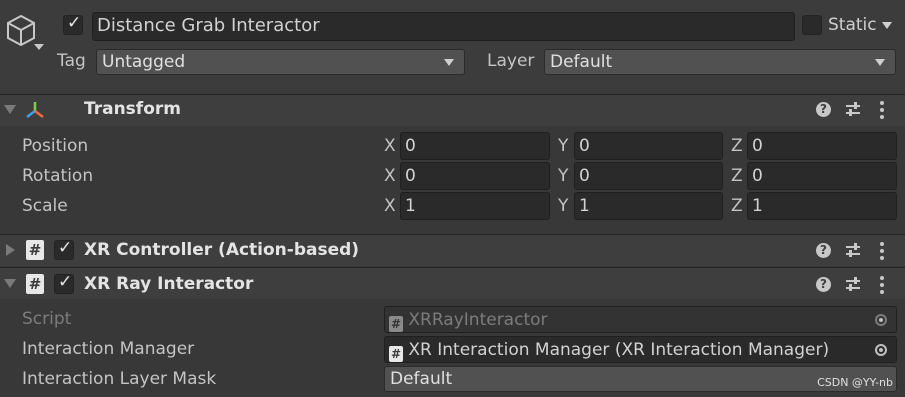 This screenshot has height=397, width=905. I want to click on foldout-collapsed-icon, so click(10, 250).